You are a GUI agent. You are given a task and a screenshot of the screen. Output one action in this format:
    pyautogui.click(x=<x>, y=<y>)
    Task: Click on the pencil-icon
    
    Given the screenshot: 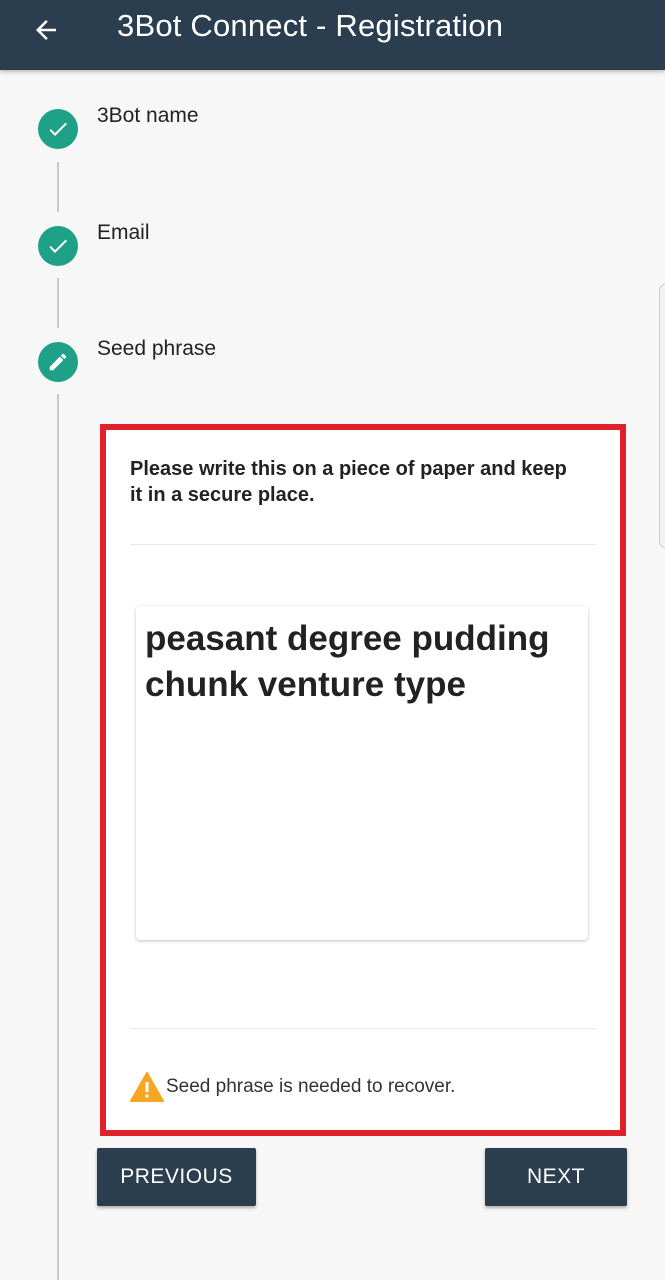 What is the action you would take?
    pyautogui.click(x=58, y=362)
    